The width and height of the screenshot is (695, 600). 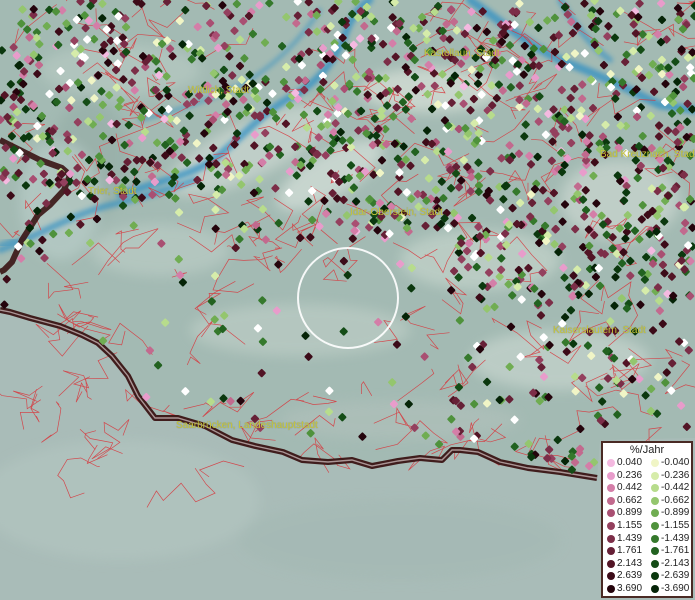 What do you see at coordinates (675, 551) in the screenshot?
I see `legend-value-negative: -1.761` at bounding box center [675, 551].